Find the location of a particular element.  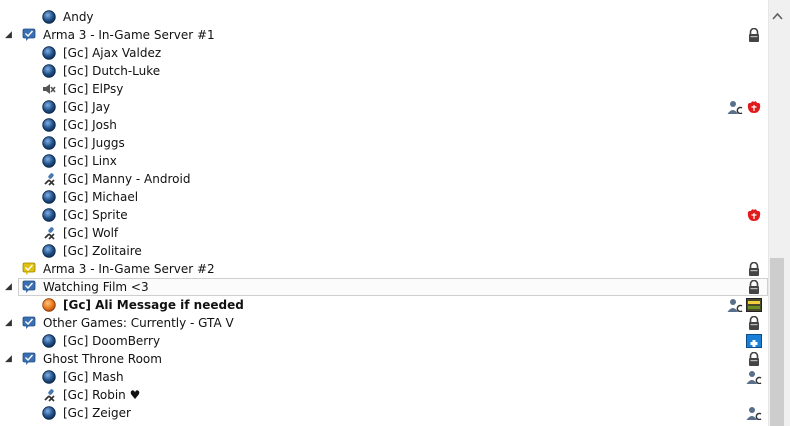

client-row: [Gc] DoomBerry is located at coordinates (384, 341).